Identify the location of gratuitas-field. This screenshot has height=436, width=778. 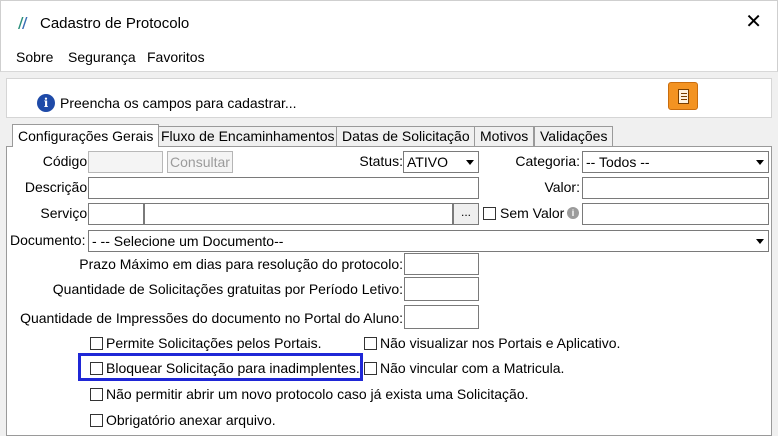
(441, 289).